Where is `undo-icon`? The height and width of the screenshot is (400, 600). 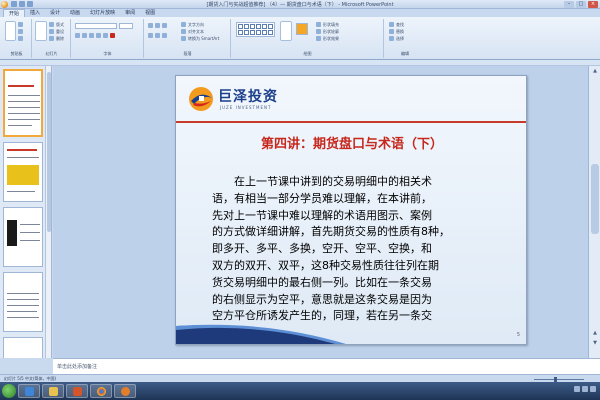
undo-icon is located at coordinates (22, 4).